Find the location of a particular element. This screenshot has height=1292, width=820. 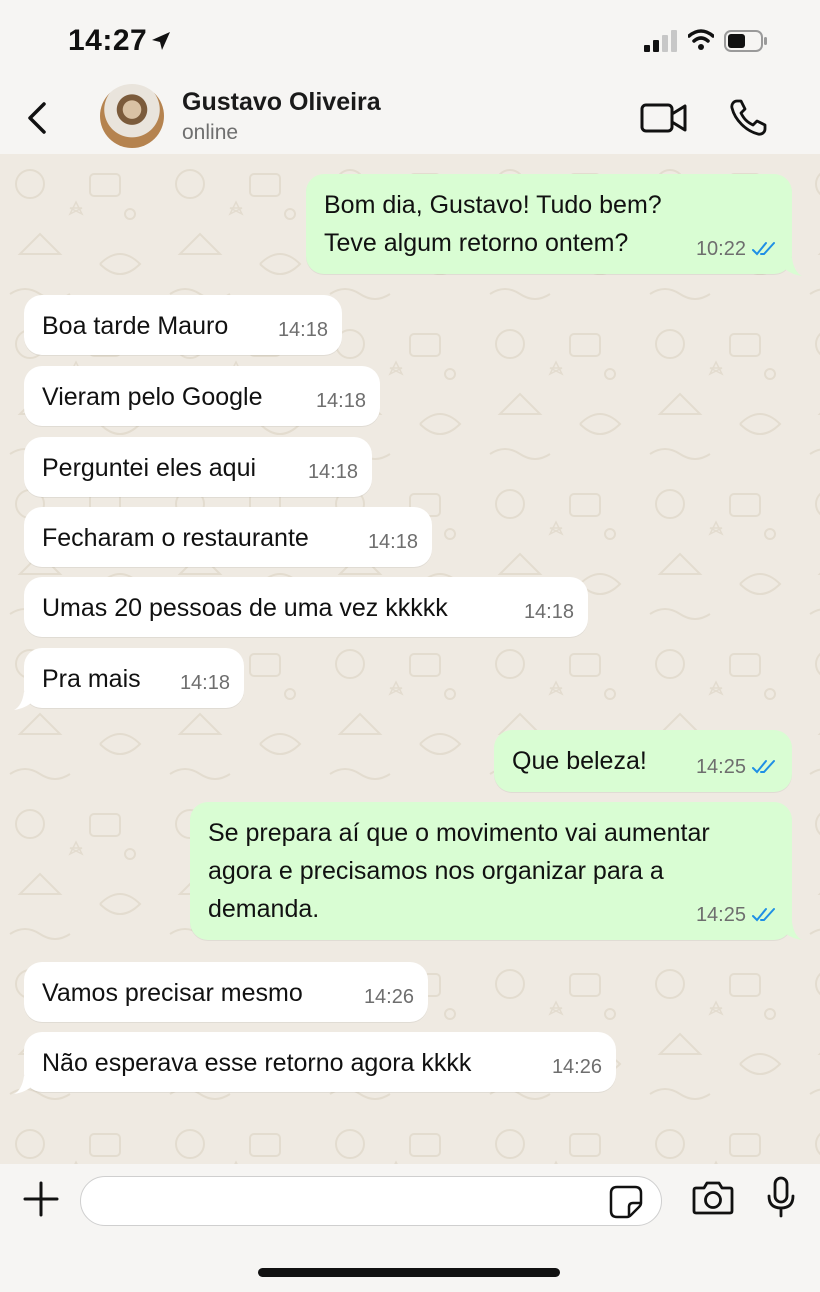

incoming-message: Umas 20 pessoas de uma vez kkkkk 14:18 is located at coordinates (306, 607).